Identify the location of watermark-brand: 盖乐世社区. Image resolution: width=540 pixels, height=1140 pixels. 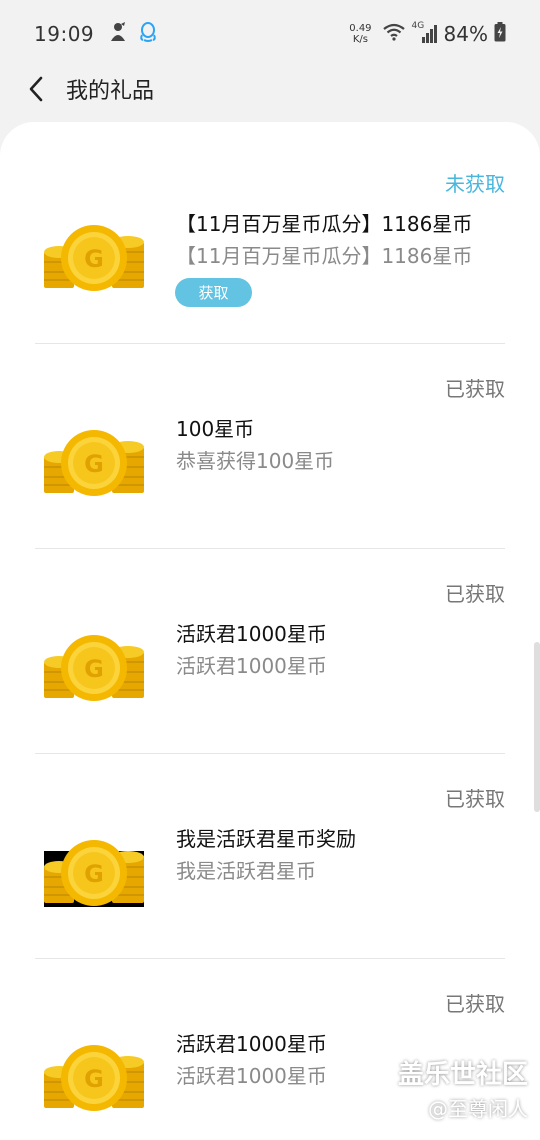
(462, 1075).